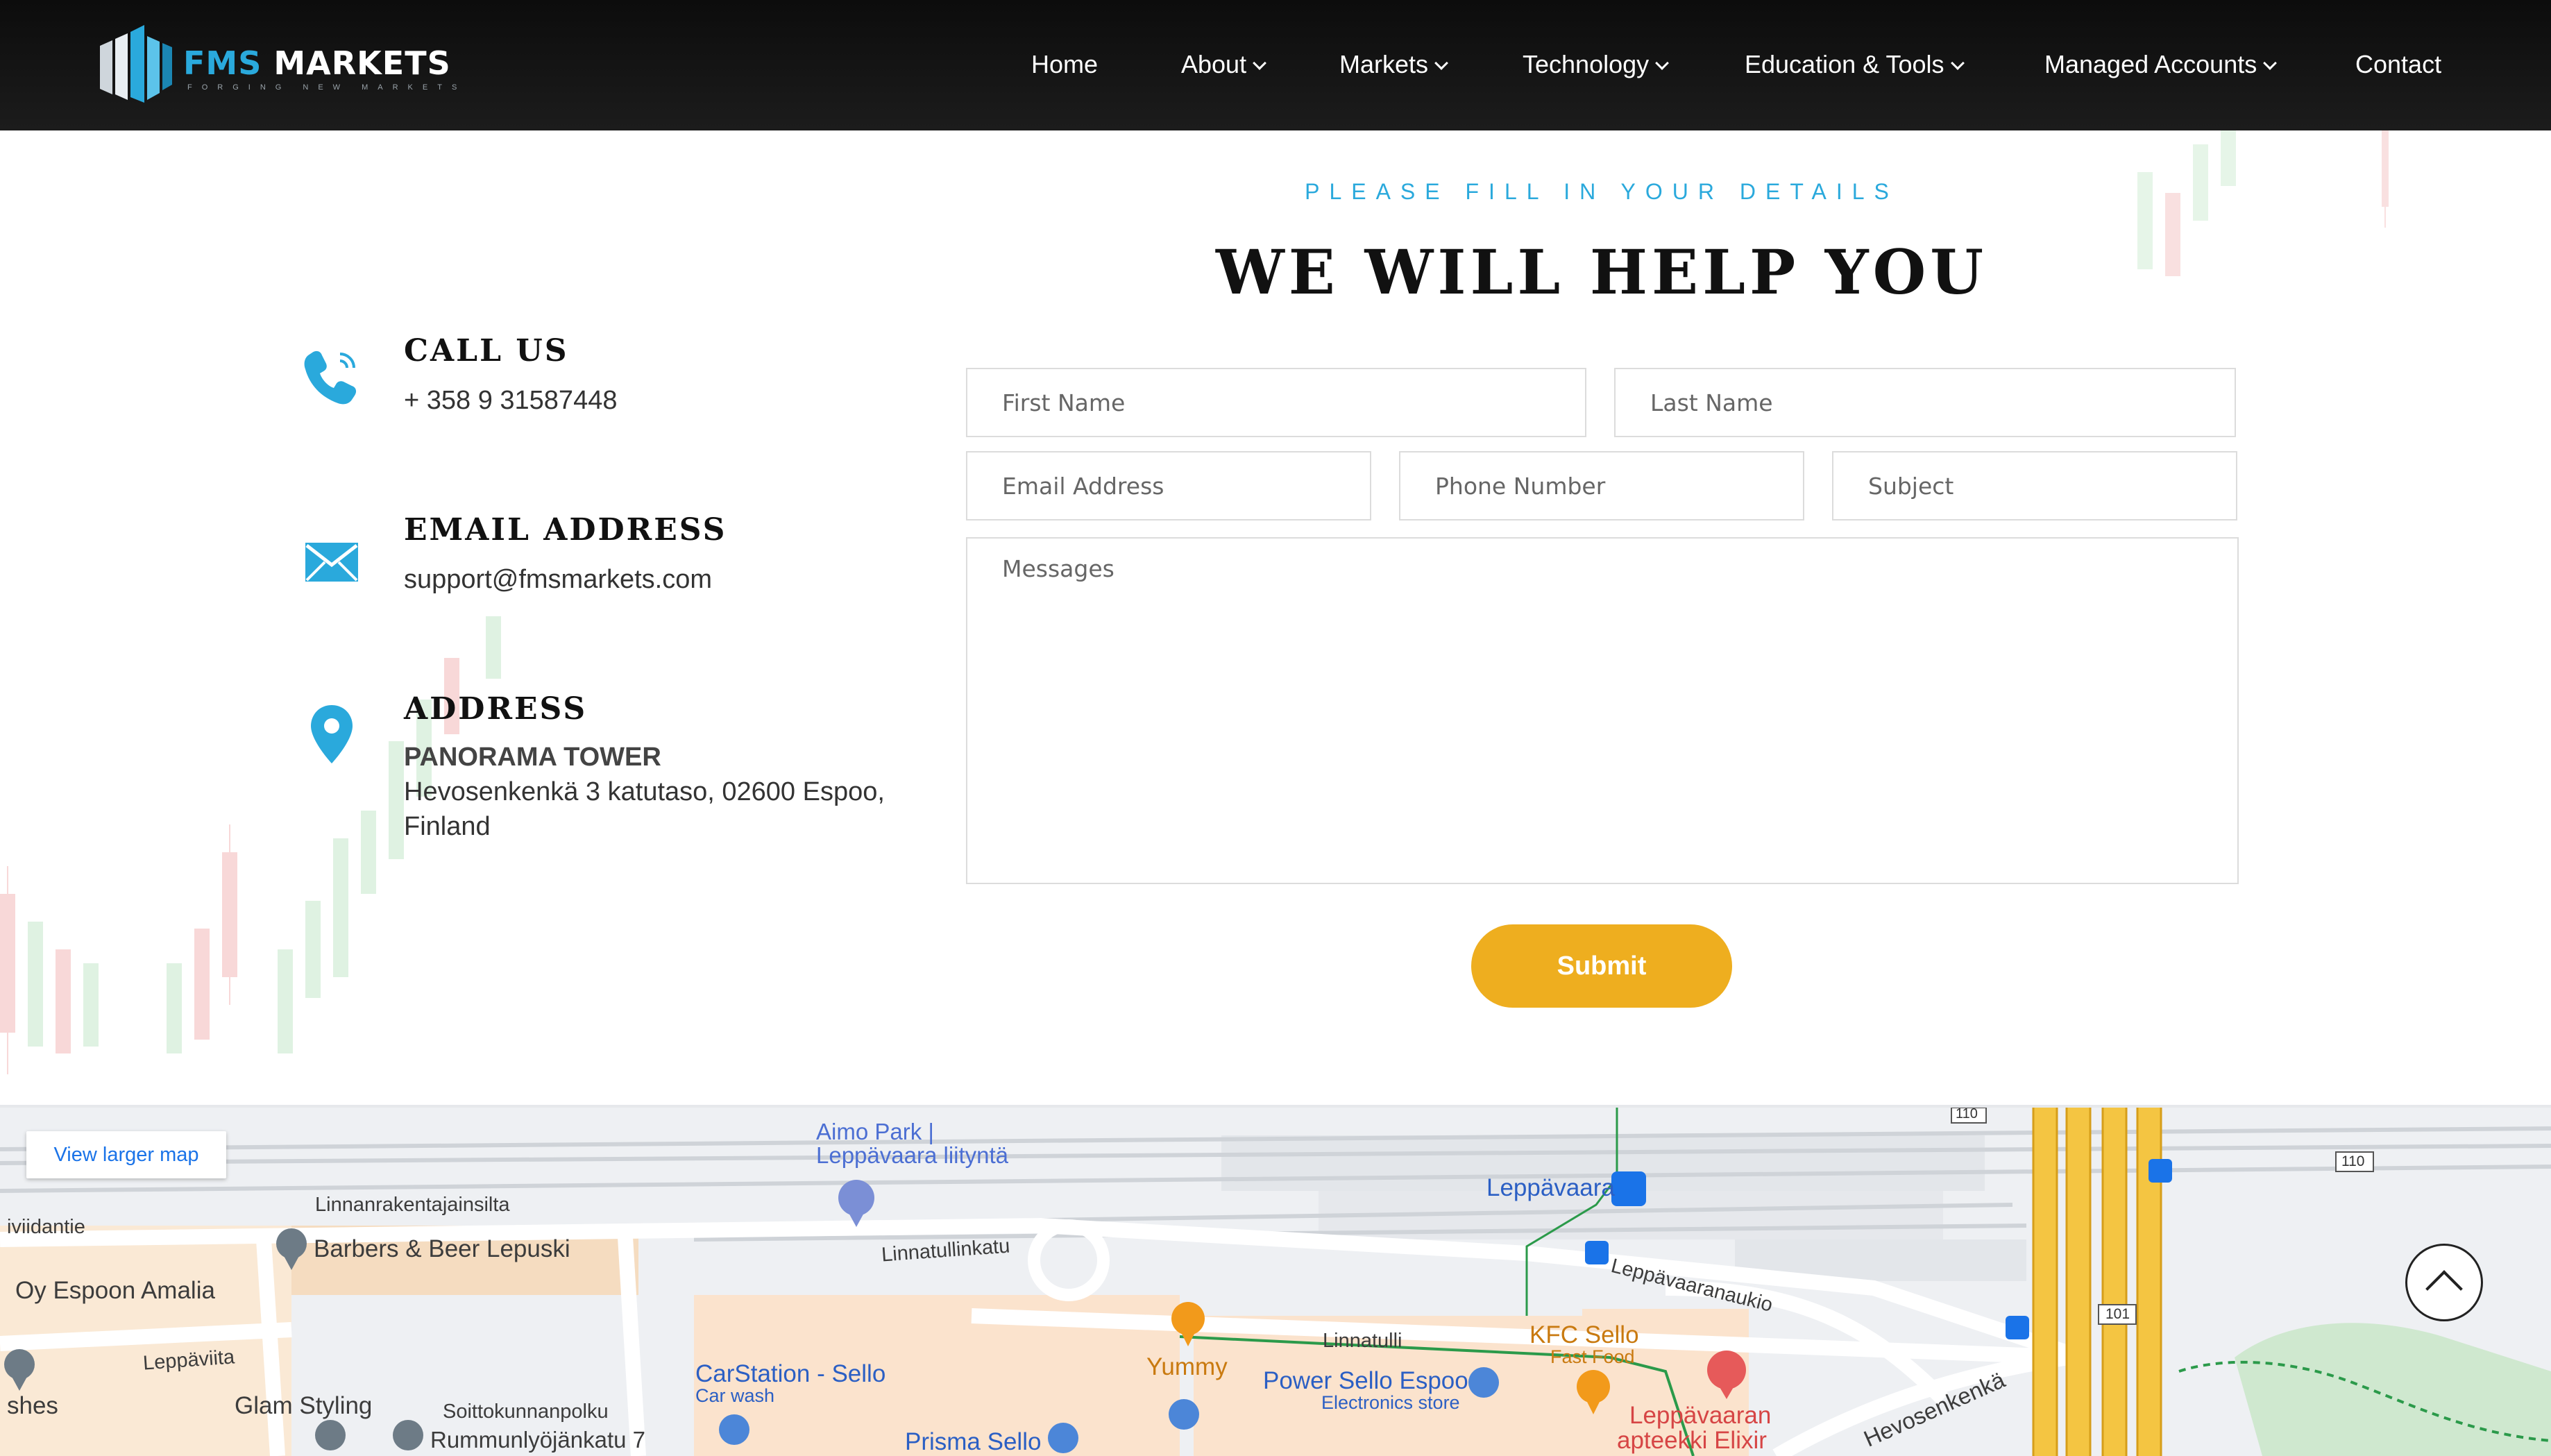 The height and width of the screenshot is (1456, 2551). What do you see at coordinates (330, 377) in the screenshot?
I see `phone-icon` at bounding box center [330, 377].